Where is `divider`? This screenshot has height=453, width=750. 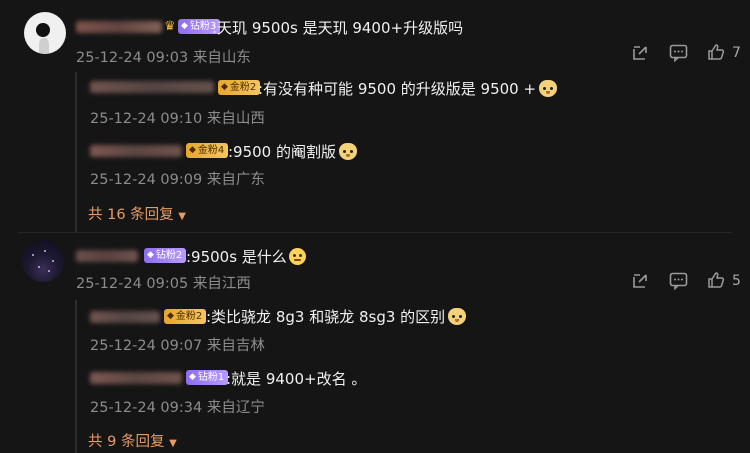 divider is located at coordinates (375, 232).